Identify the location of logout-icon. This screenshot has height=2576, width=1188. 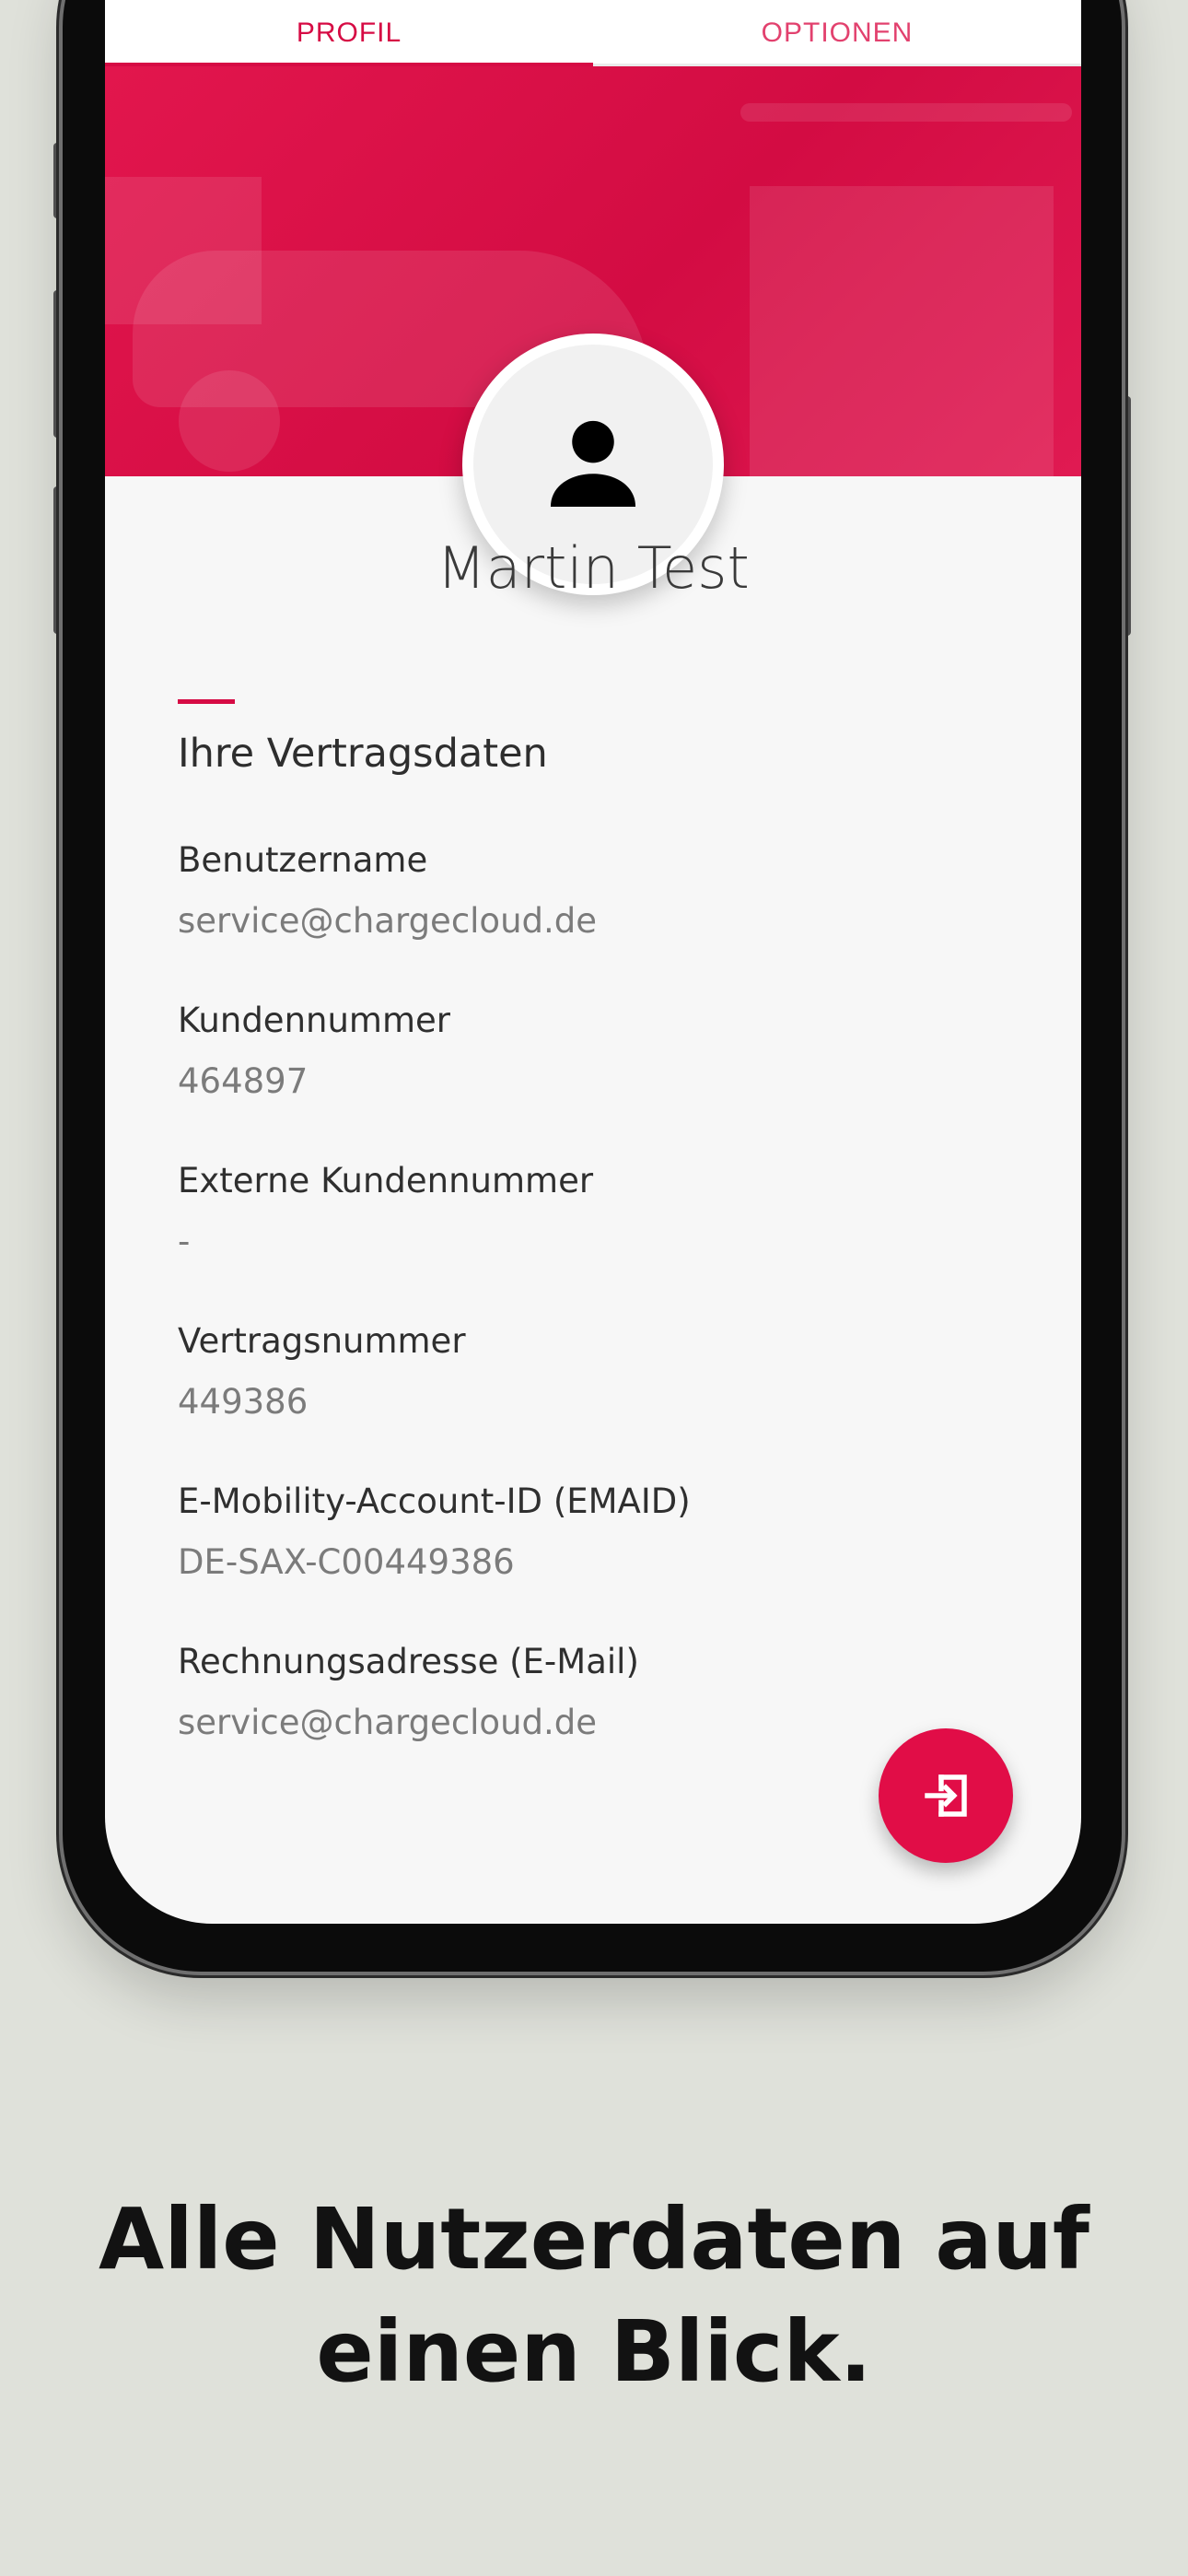
(946, 1795).